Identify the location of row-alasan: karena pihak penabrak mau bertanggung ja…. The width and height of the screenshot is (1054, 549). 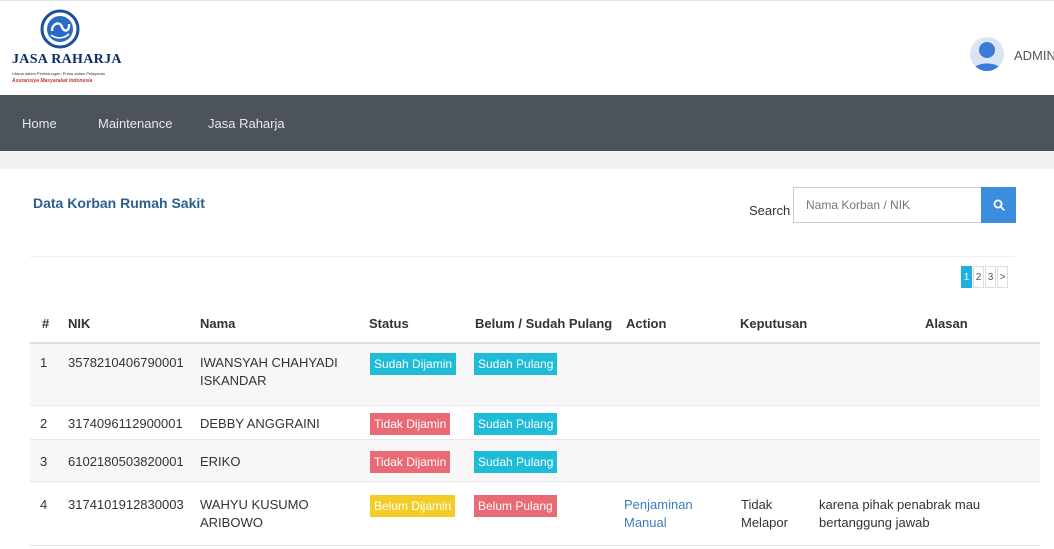
(900, 513).